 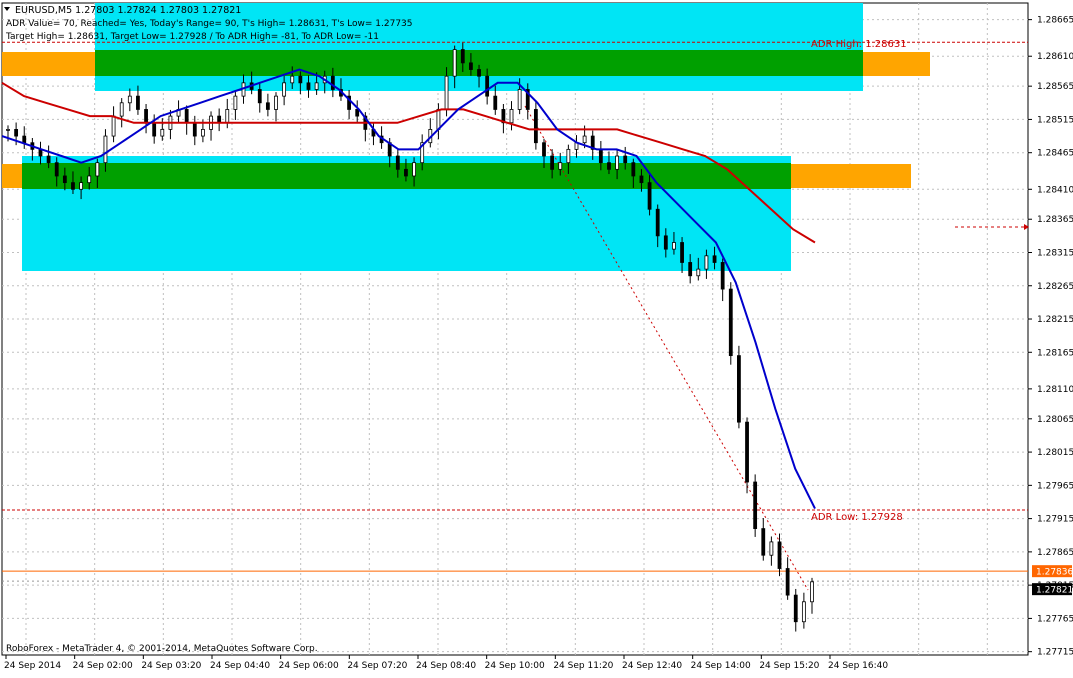 I want to click on ask-price-label: 1.27836, so click(x=1054, y=573).